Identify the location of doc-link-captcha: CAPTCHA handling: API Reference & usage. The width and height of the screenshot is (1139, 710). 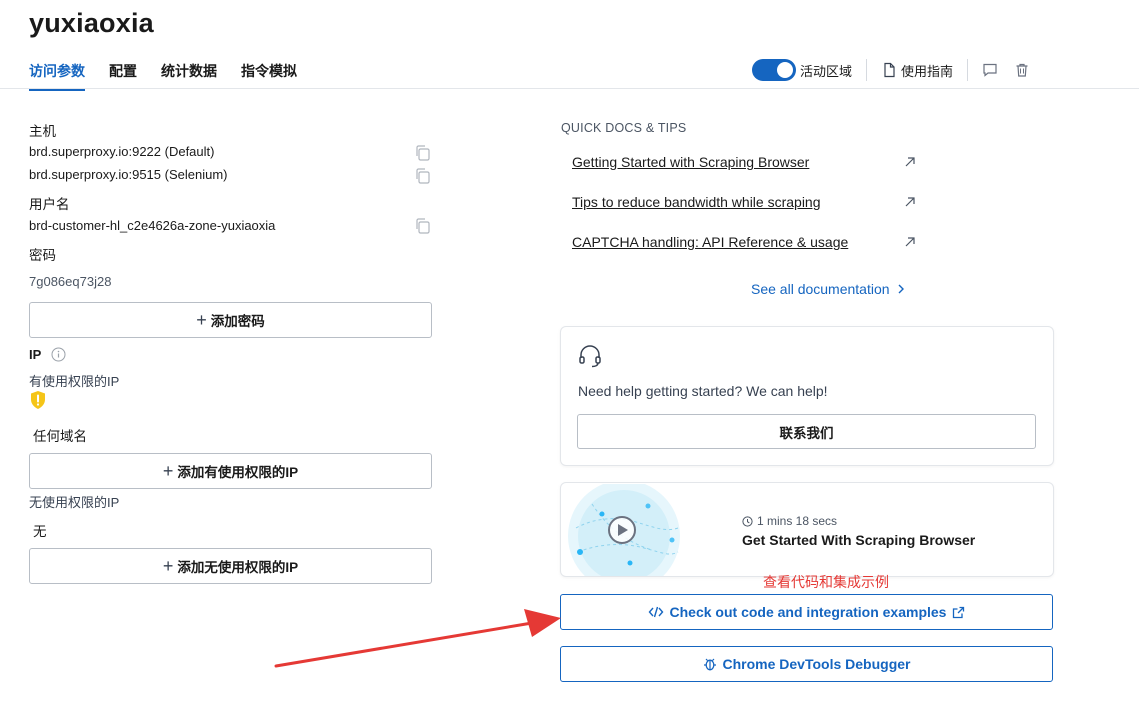
(710, 242).